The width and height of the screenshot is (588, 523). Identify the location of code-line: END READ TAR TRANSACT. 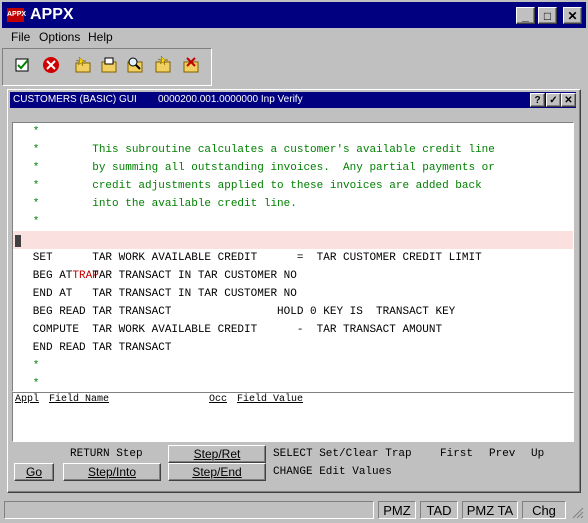
(293, 348).